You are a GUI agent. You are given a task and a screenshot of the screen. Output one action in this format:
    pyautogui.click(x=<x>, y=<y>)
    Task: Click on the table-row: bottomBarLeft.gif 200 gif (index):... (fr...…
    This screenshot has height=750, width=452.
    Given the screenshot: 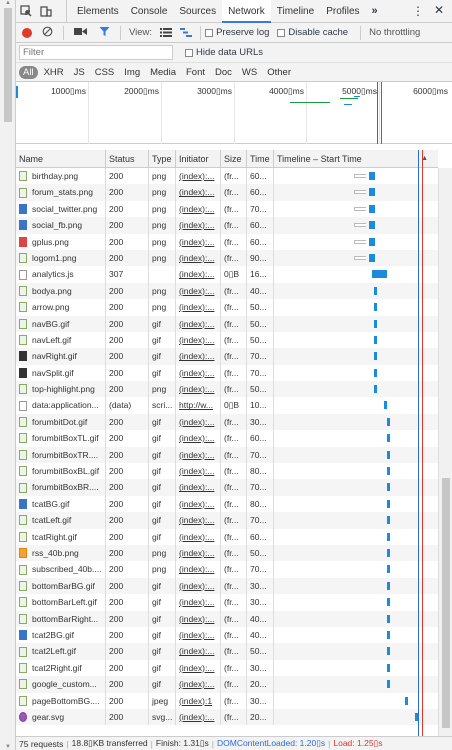 What is the action you would take?
    pyautogui.click(x=227, y=602)
    